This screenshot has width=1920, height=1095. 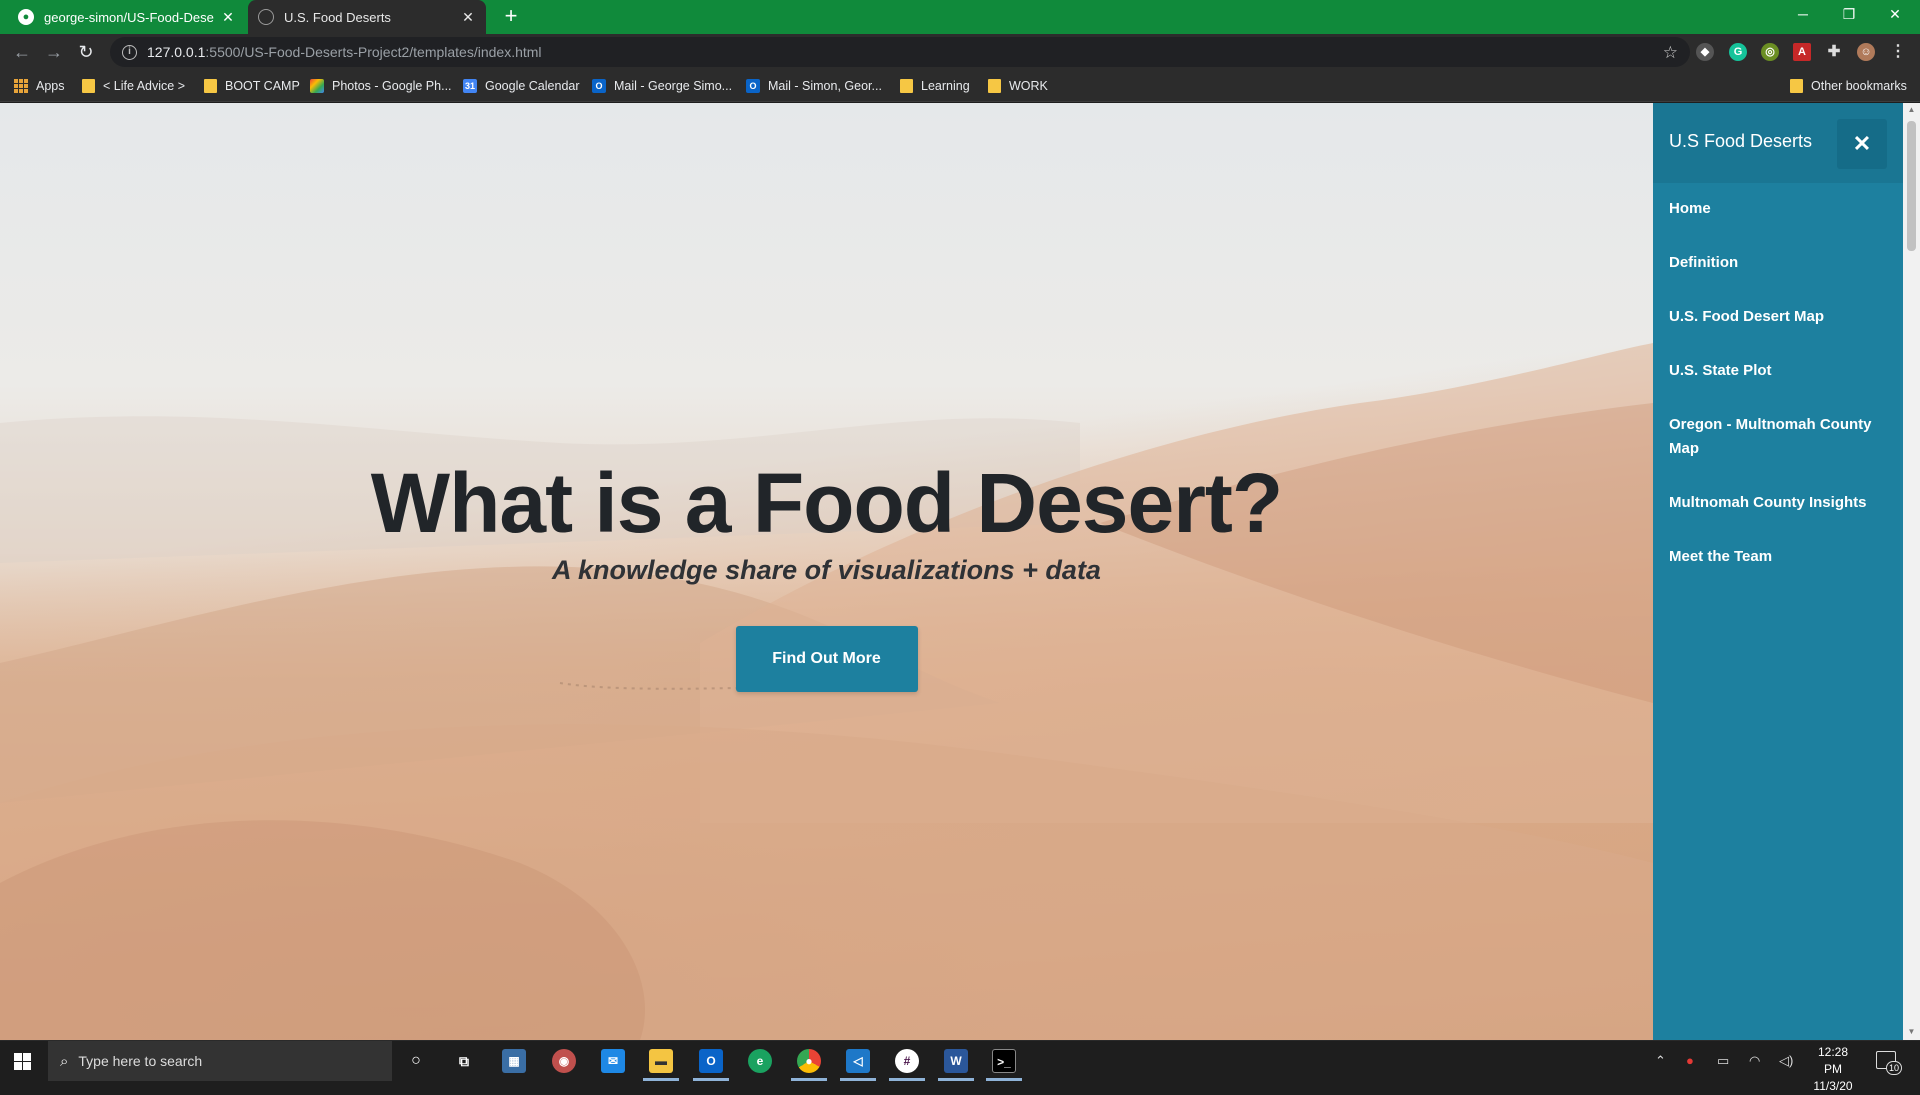 I want to click on windows-start-icon, so click(x=22, y=1061).